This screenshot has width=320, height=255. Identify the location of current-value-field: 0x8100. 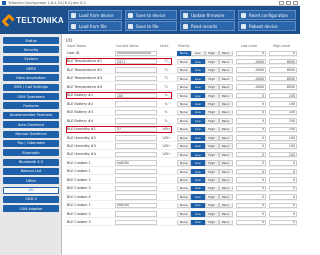
(136, 205).